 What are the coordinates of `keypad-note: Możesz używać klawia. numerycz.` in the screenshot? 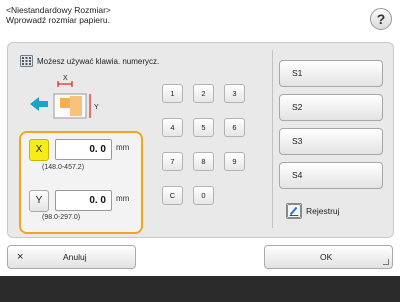 It's located at (89, 61).